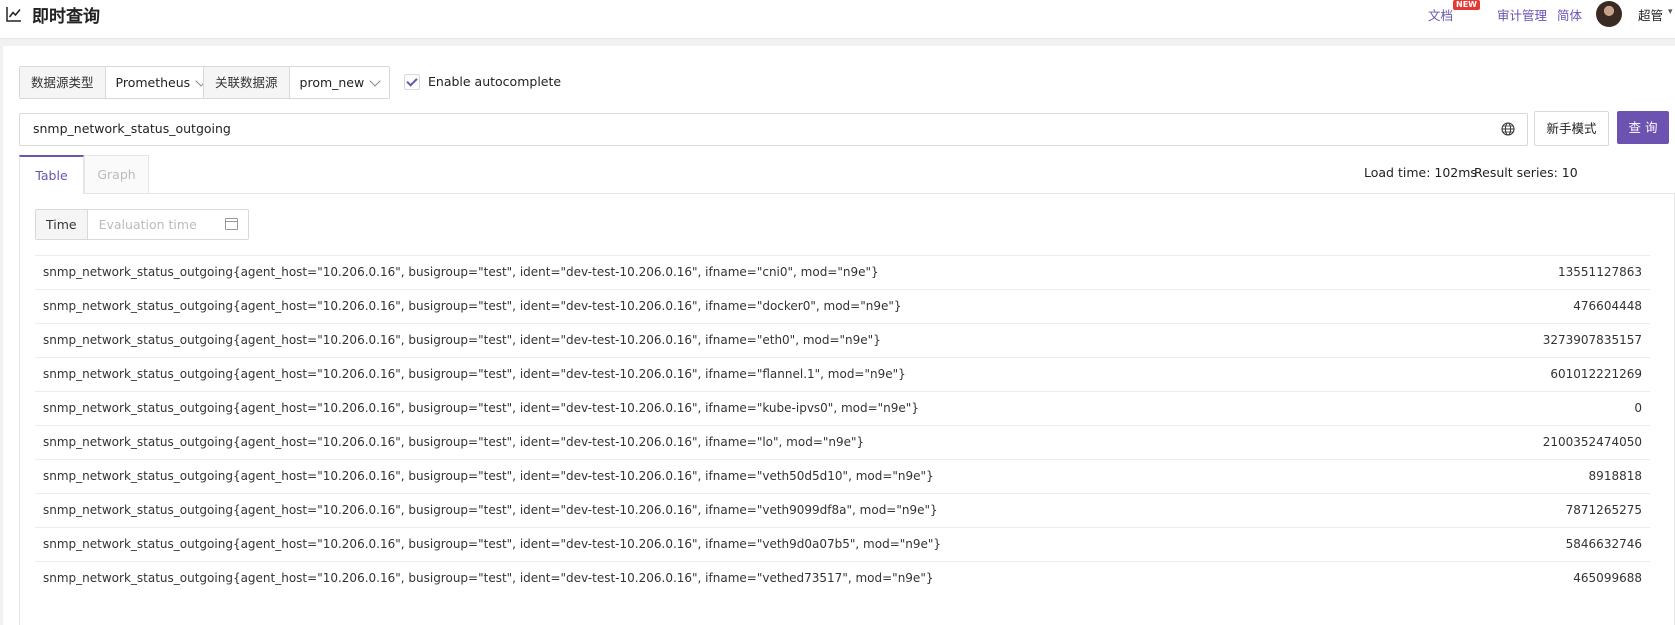 The image size is (1675, 625). Describe the element at coordinates (1650, 14) in the screenshot. I see `user-name: 超管` at that location.